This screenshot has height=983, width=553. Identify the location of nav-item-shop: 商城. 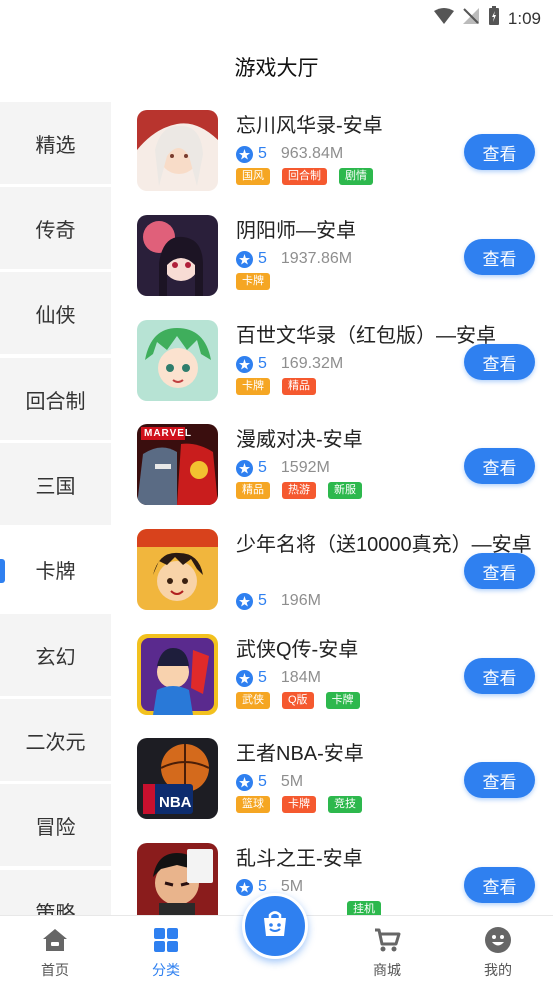
(387, 949).